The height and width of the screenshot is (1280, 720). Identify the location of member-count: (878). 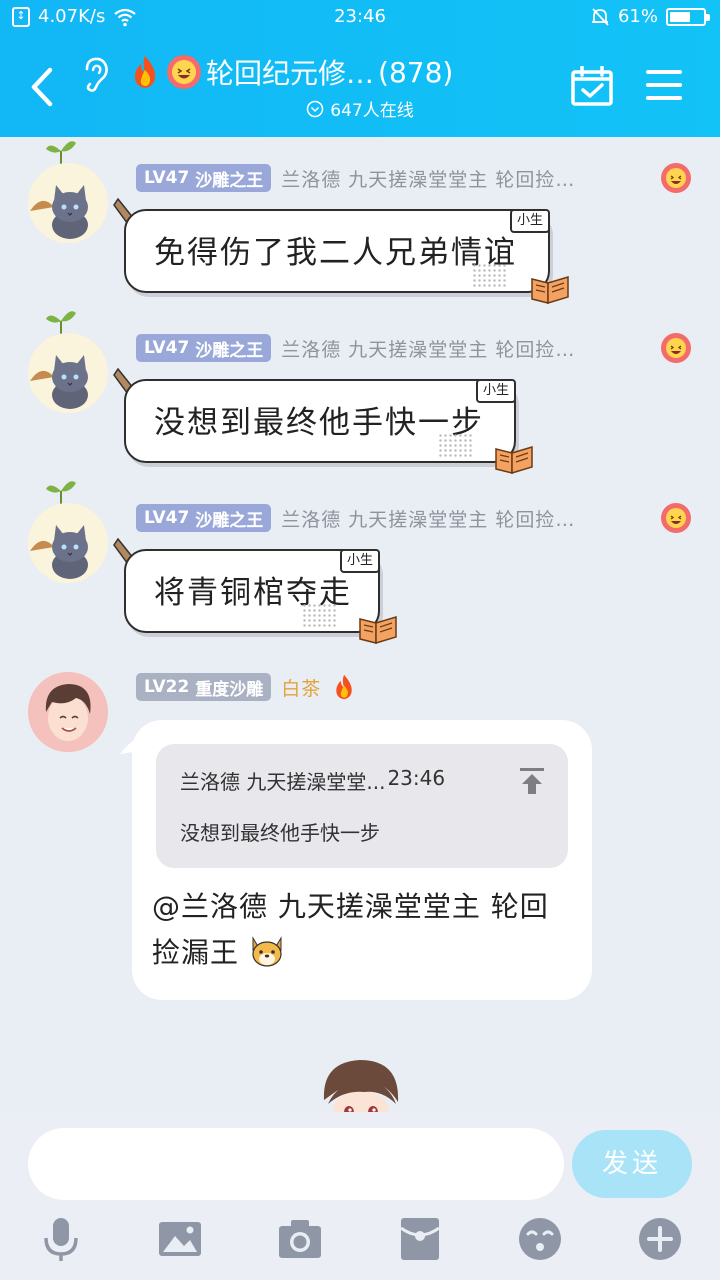
(416, 72).